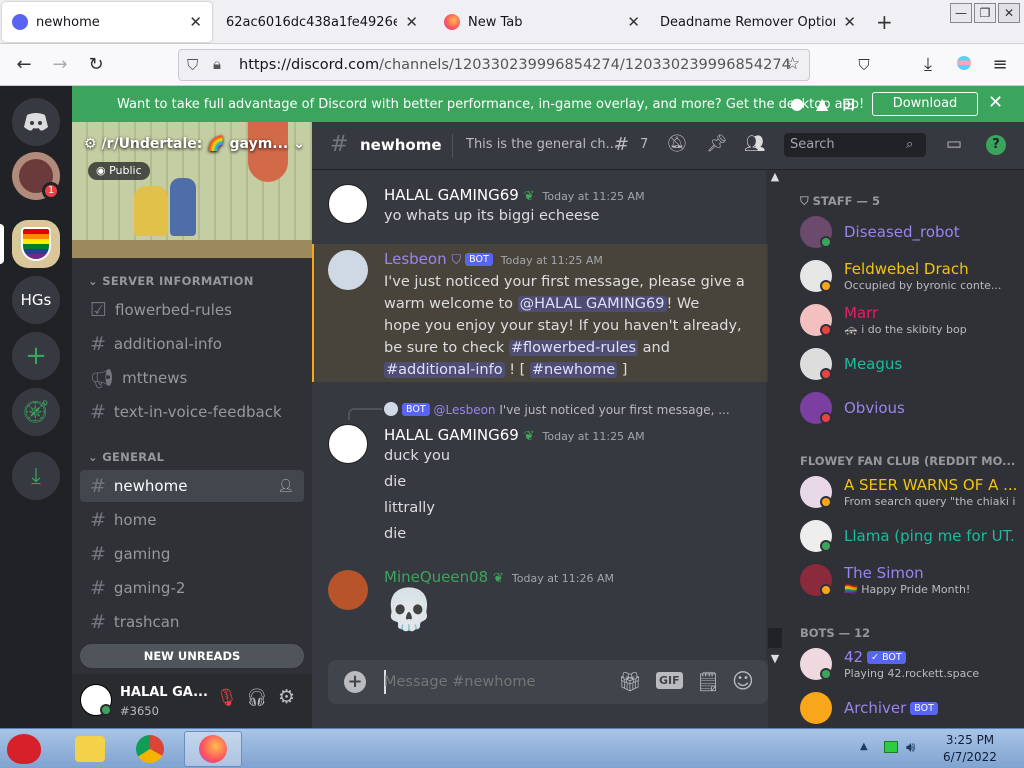 Image resolution: width=1024 pixels, height=768 pixels. Describe the element at coordinates (573, 370) in the screenshot. I see `channel-mention: #newhome` at that location.